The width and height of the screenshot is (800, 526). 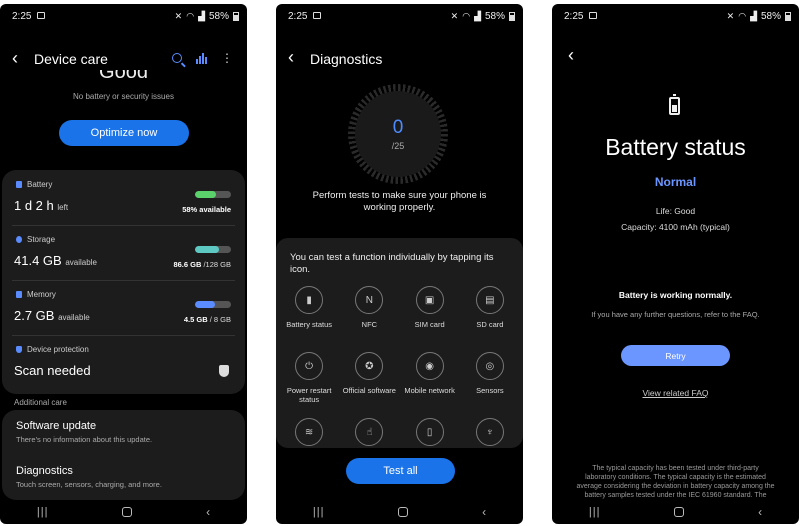 What do you see at coordinates (490, 382) in the screenshot?
I see `test-item: ◎ Sensors` at bounding box center [490, 382].